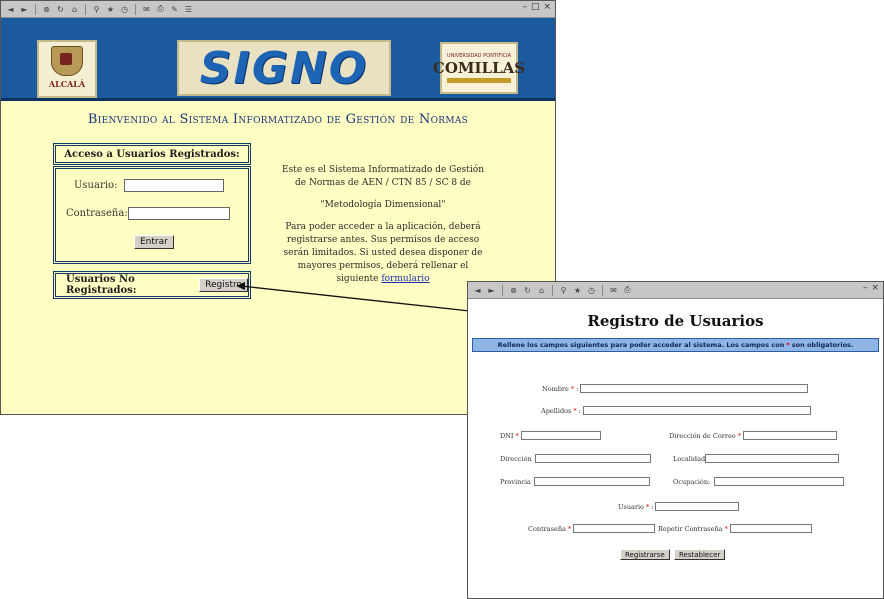  What do you see at coordinates (555, 388) in the screenshot?
I see `nombre-label: Nombre` at bounding box center [555, 388].